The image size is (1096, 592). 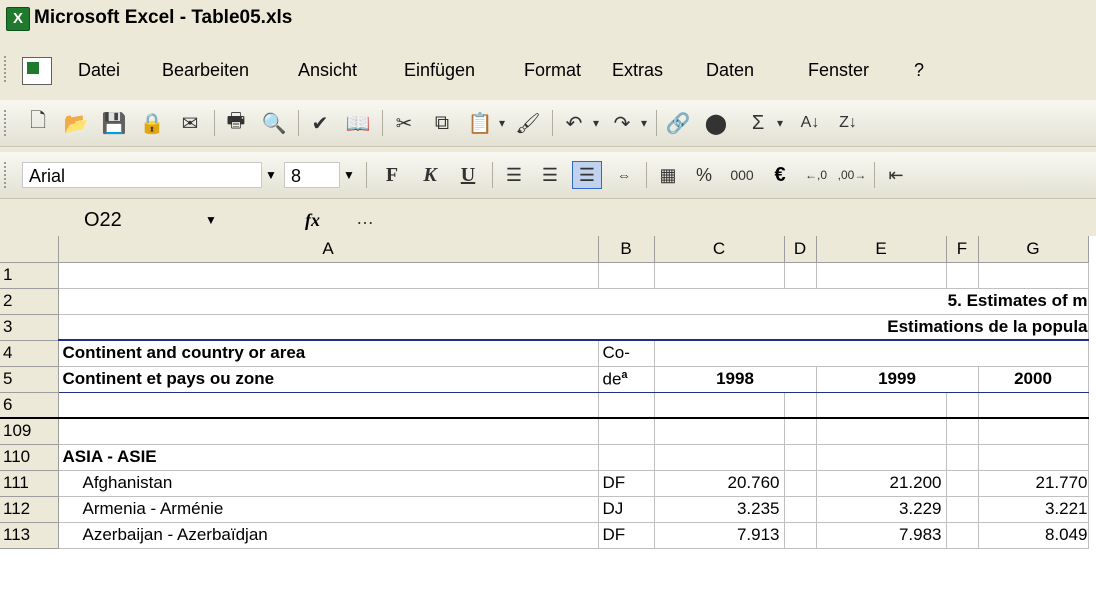 What do you see at coordinates (29, 379) in the screenshot?
I see `row-header: 5` at bounding box center [29, 379].